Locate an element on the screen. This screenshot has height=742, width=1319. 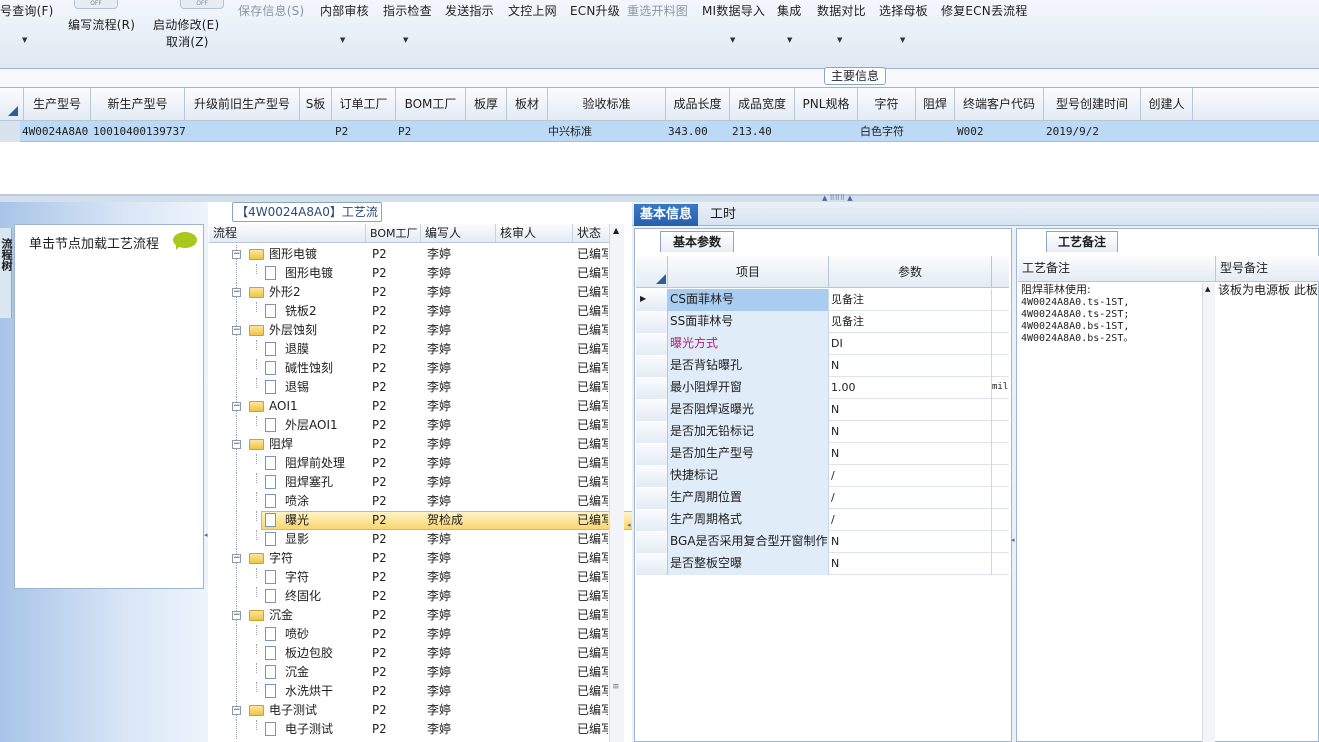
tab-process-remarks: 工艺备注 is located at coordinates (1082, 241).